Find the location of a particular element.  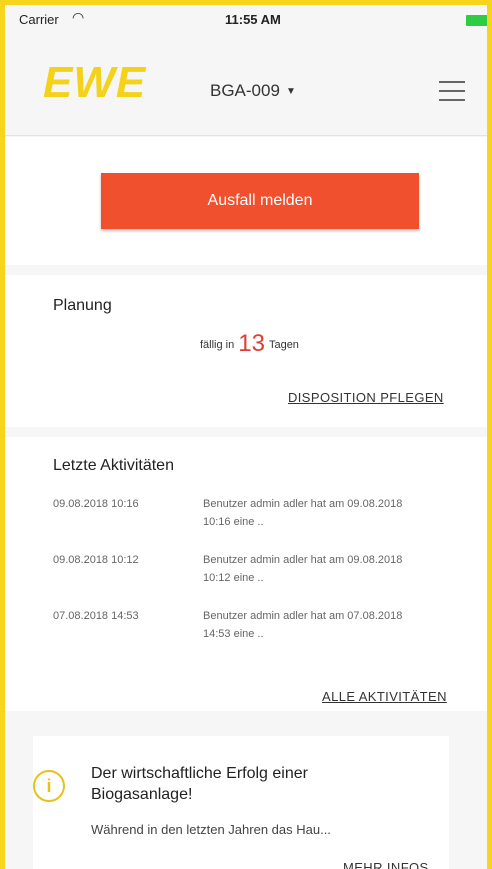

all-activities-link: ALLE AKTIVITÄTEN is located at coordinates (384, 696).